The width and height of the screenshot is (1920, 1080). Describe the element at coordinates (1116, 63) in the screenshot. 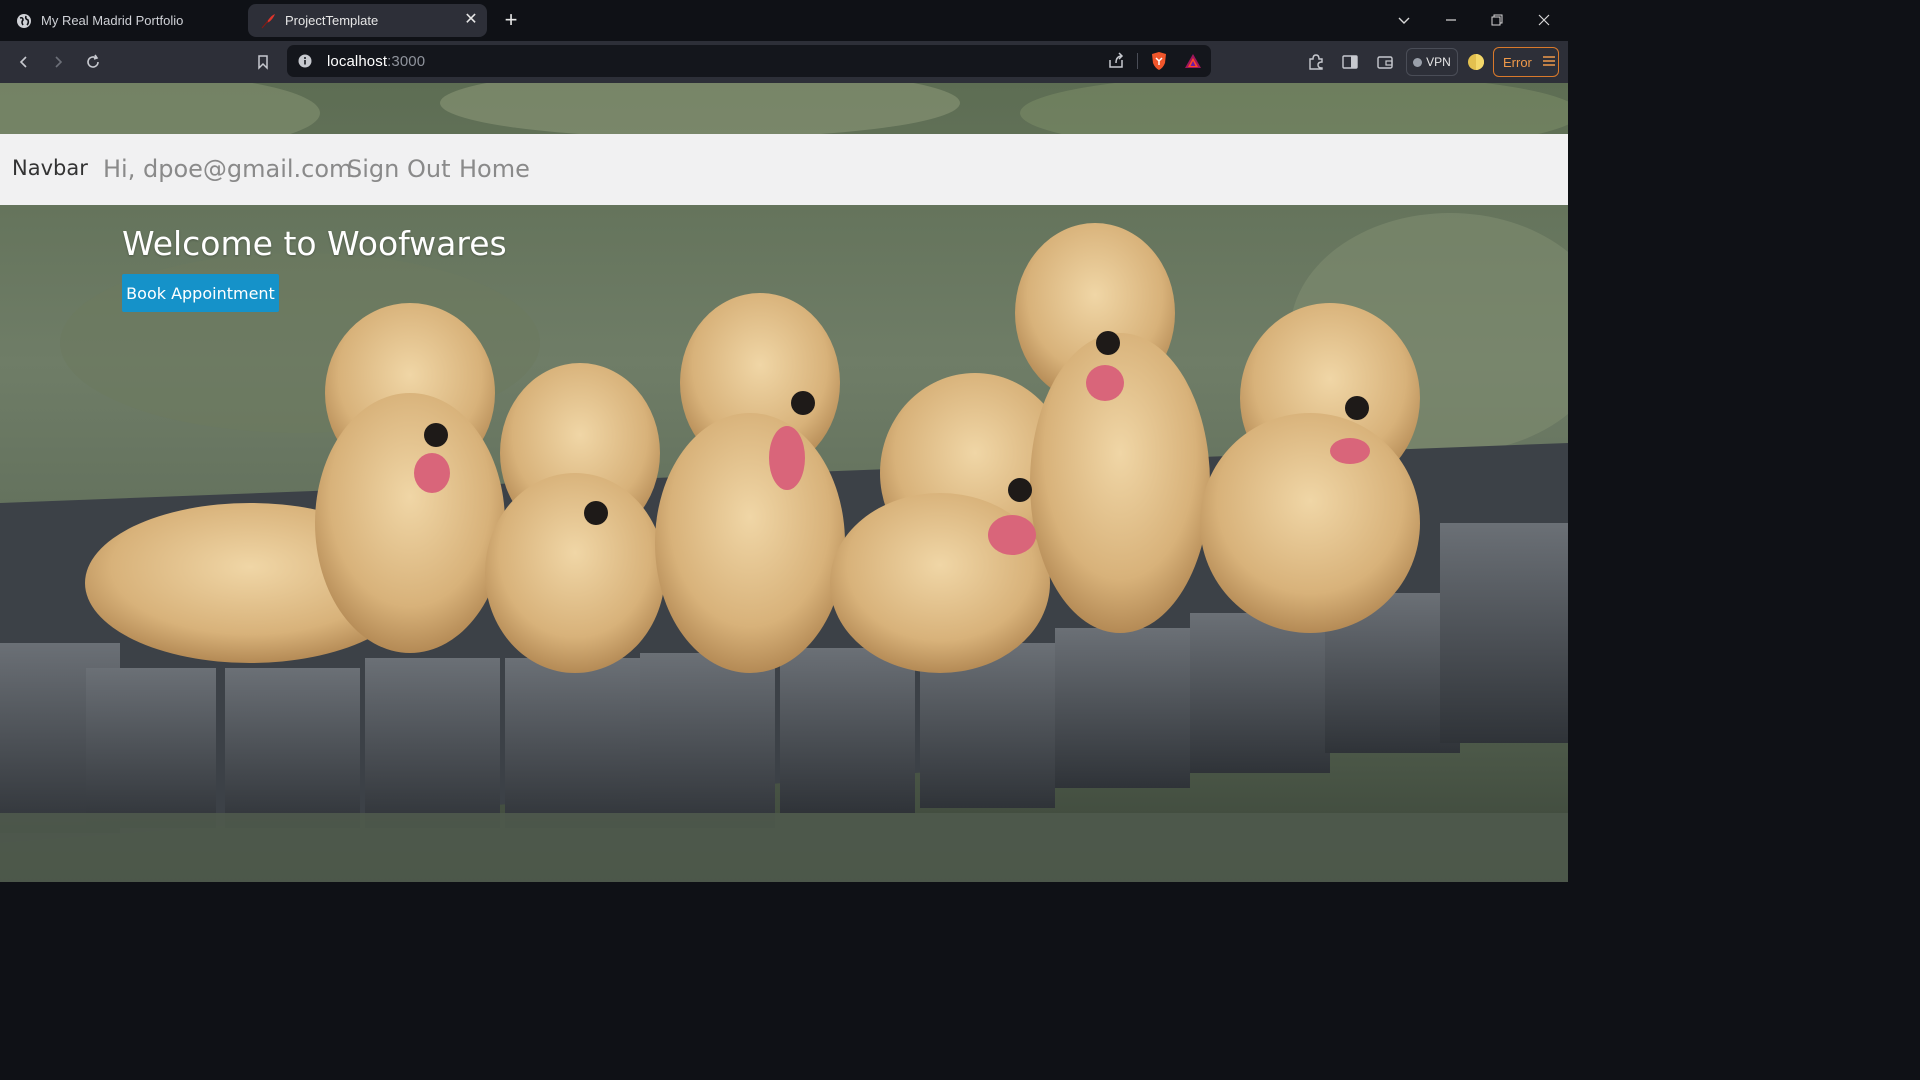

I see `share-icon` at that location.